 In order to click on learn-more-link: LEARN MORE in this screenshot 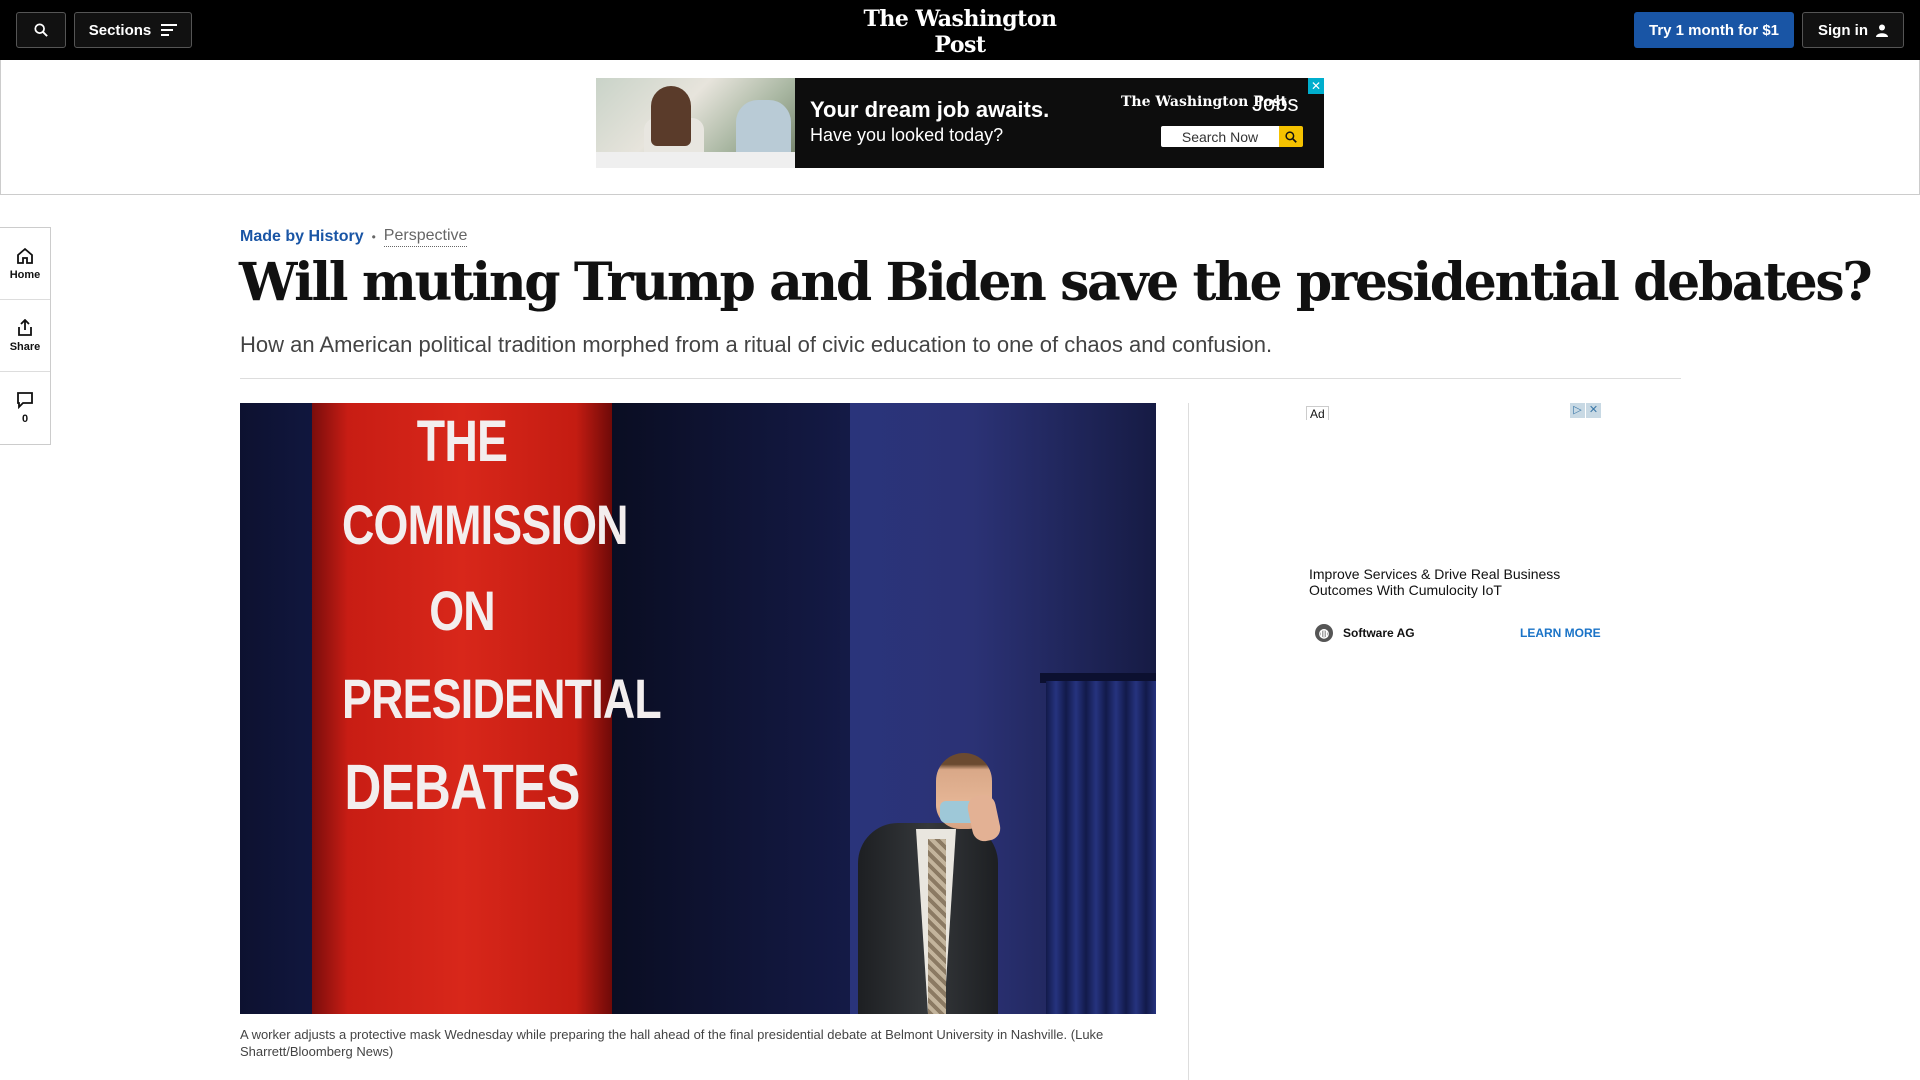, I will do `click(1560, 633)`.